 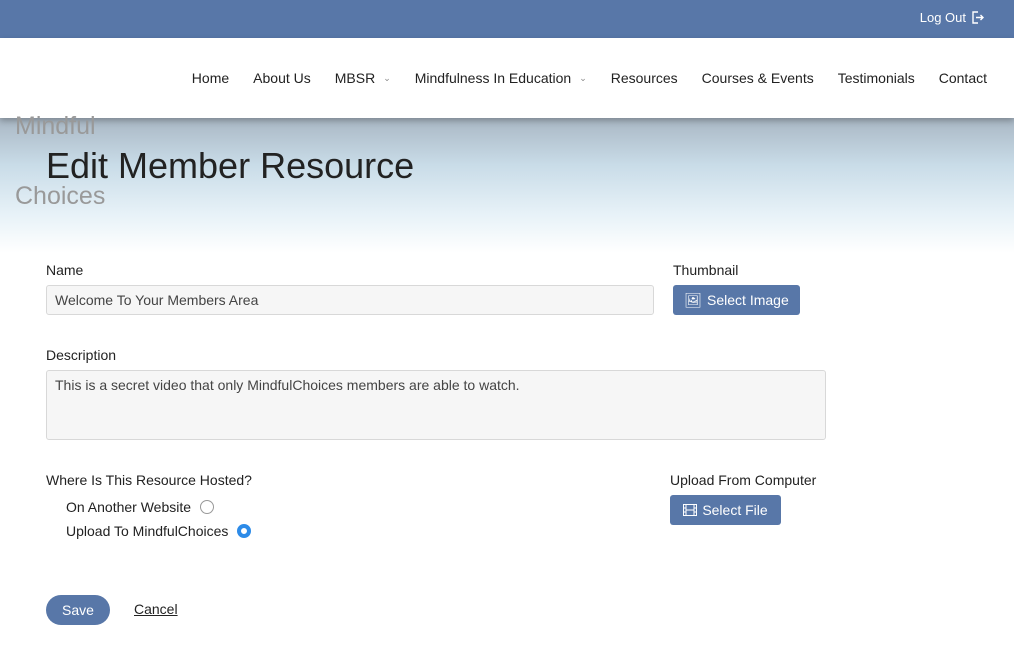 I want to click on nav-mbsr: MBSR ⌄, so click(x=363, y=78).